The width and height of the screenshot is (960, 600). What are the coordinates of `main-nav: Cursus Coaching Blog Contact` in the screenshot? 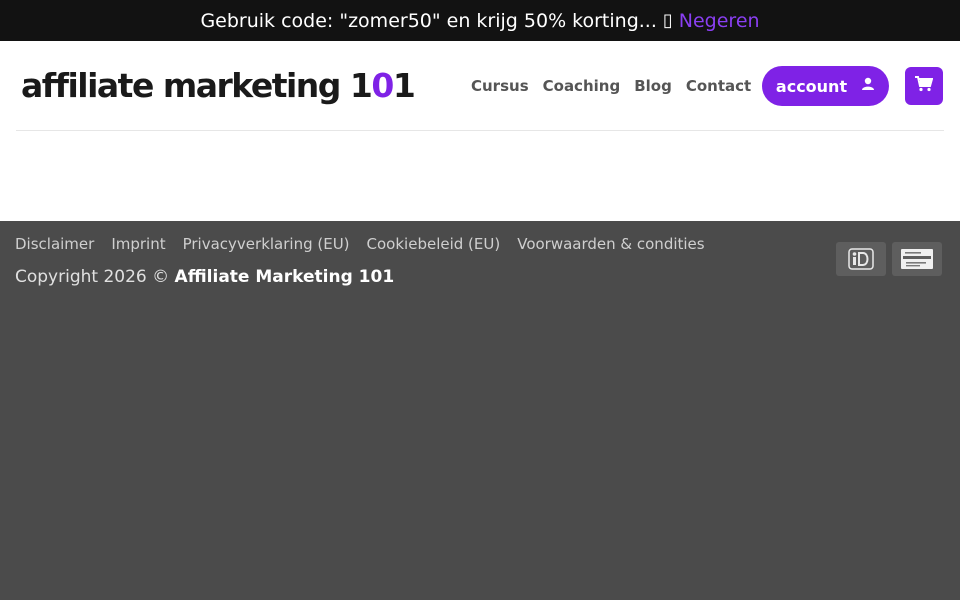 It's located at (611, 86).